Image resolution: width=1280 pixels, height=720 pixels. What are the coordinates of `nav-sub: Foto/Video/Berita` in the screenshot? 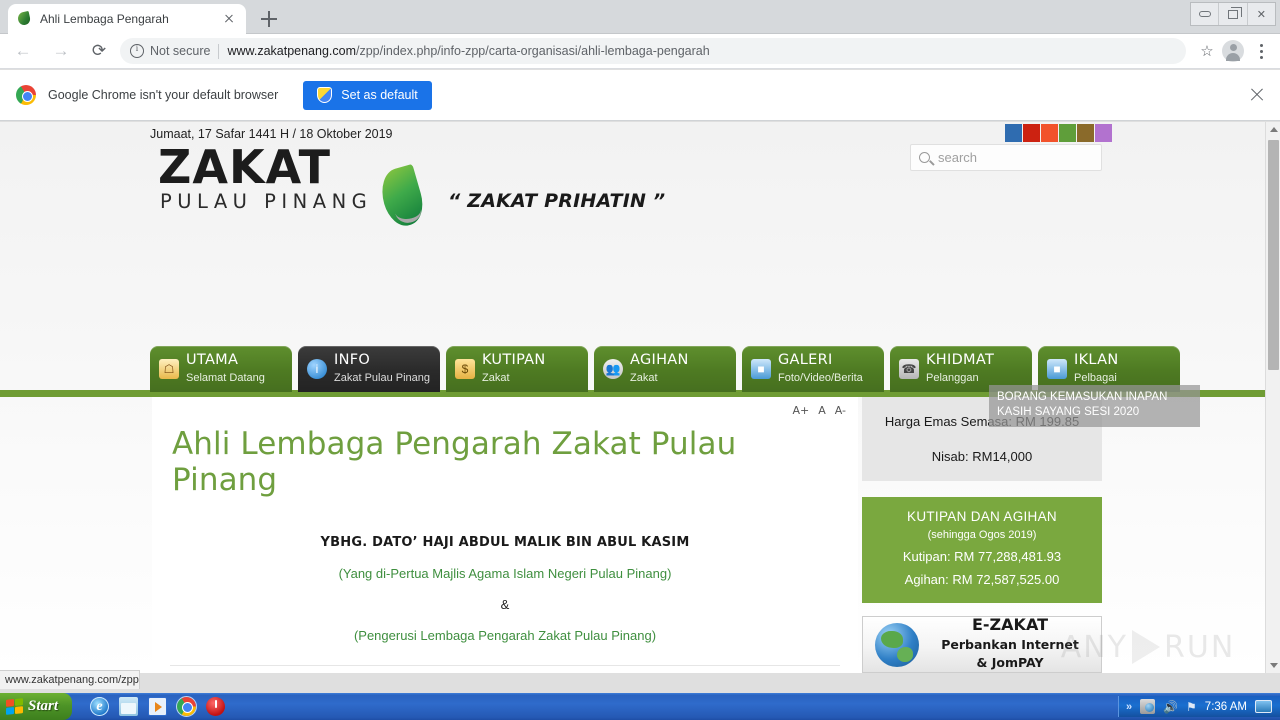 It's located at (820, 378).